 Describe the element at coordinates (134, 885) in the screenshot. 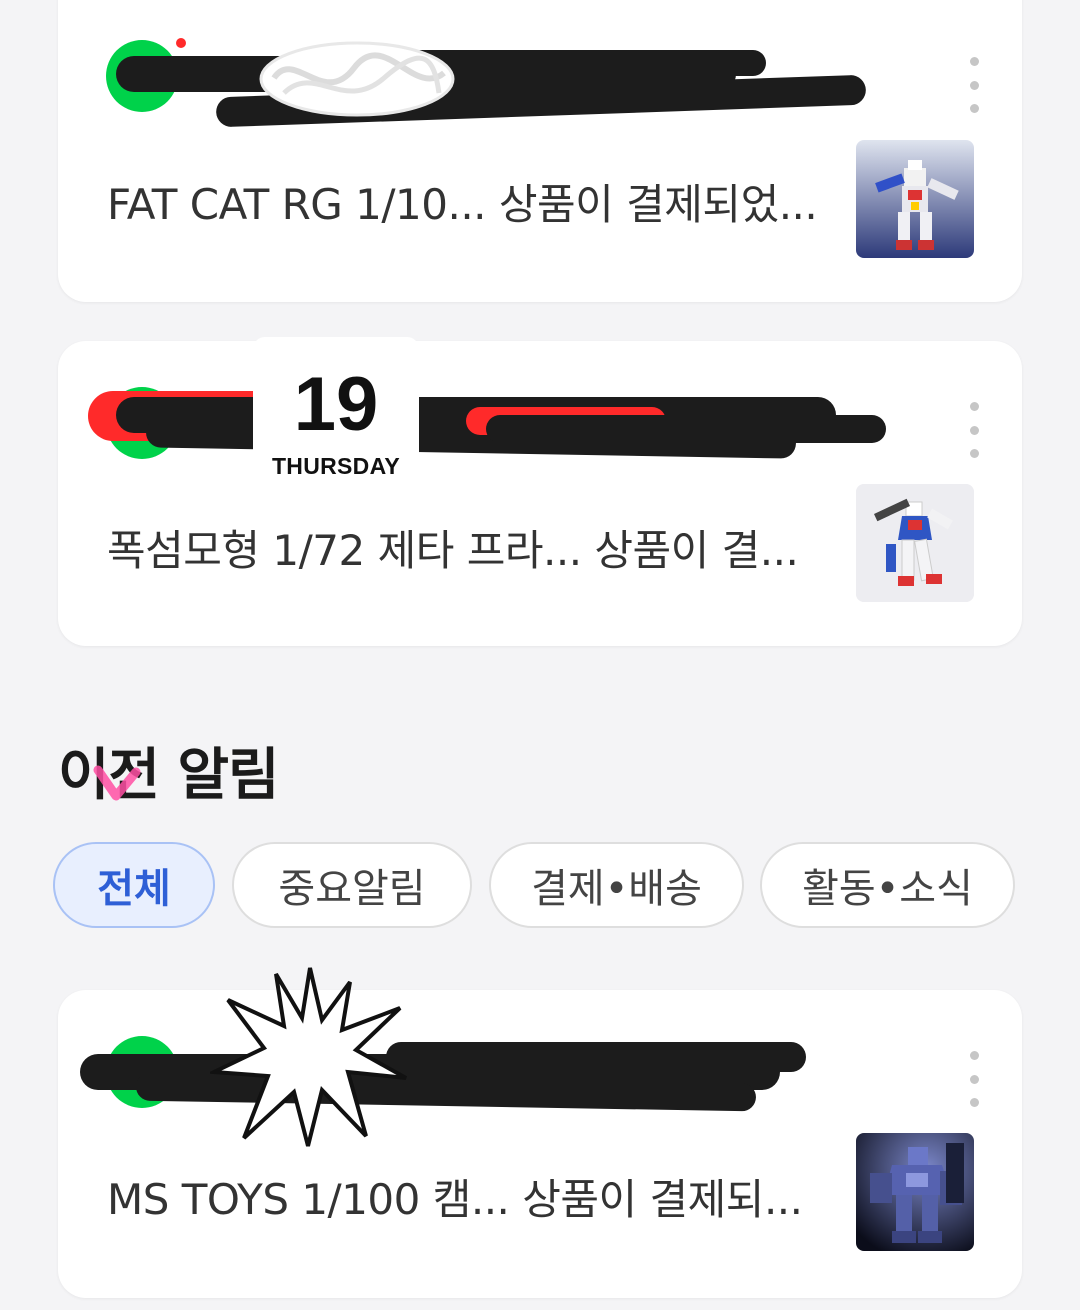

I see `filter-chip-all: 전체` at that location.